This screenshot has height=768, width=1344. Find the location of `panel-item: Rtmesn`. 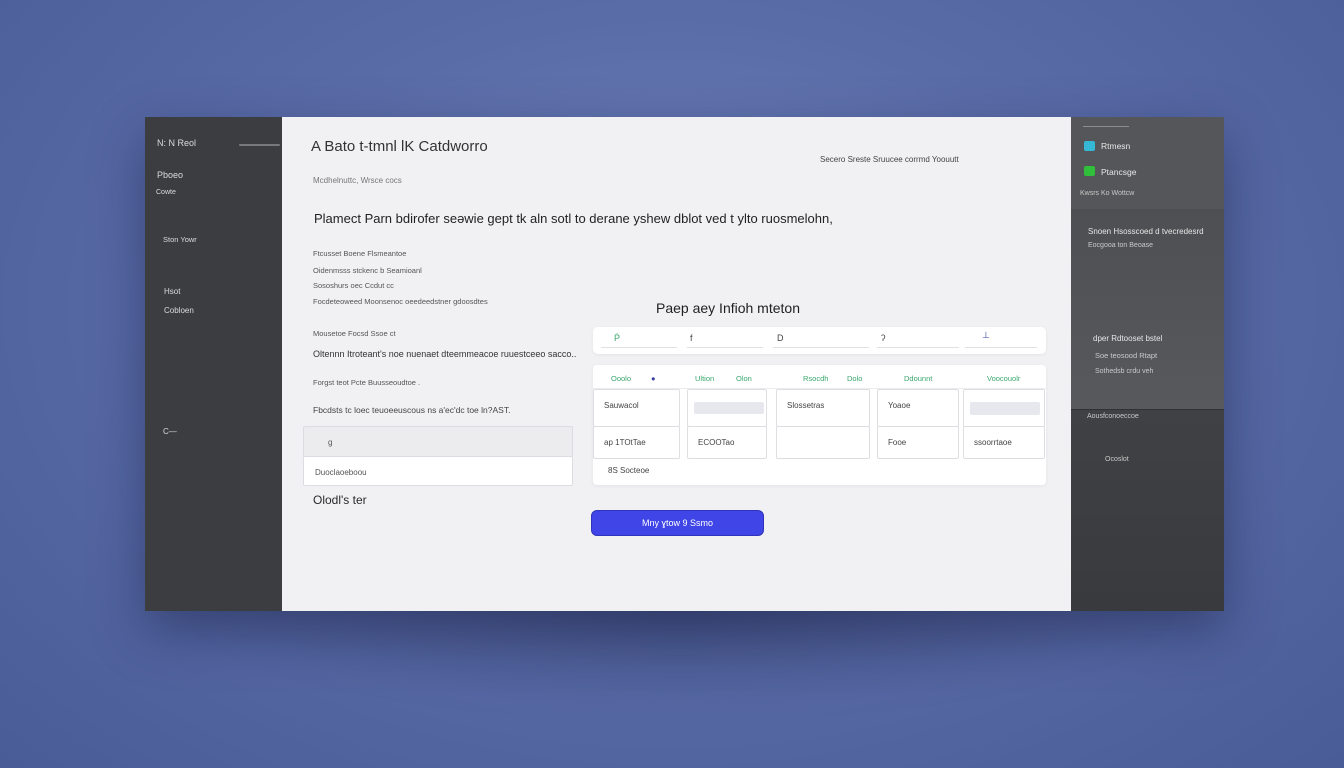

panel-item: Rtmesn is located at coordinates (1115, 146).